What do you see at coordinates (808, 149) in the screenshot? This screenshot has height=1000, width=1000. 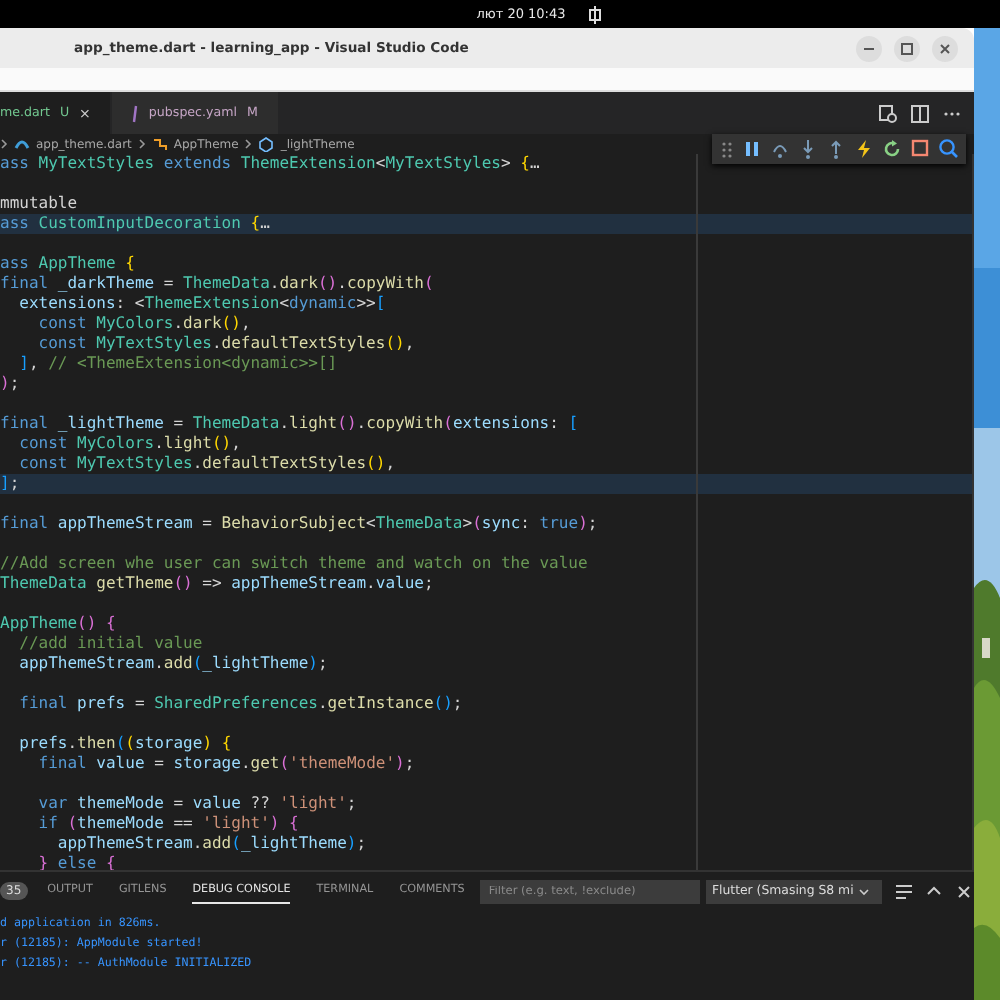 I see `step-into-icon` at bounding box center [808, 149].